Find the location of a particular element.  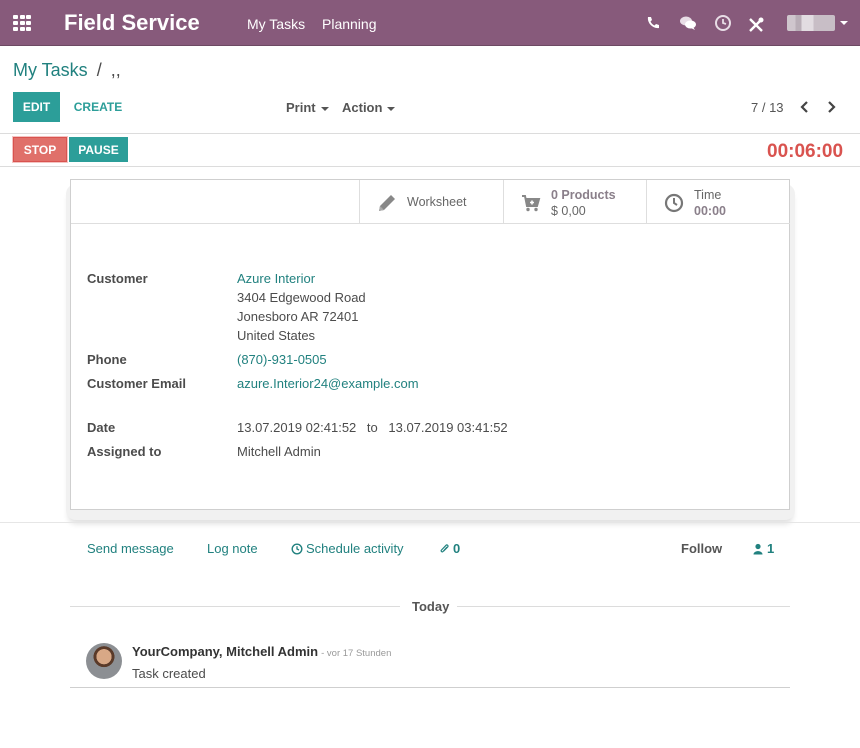

timer-display: 00:06:00 is located at coordinates (805, 151).